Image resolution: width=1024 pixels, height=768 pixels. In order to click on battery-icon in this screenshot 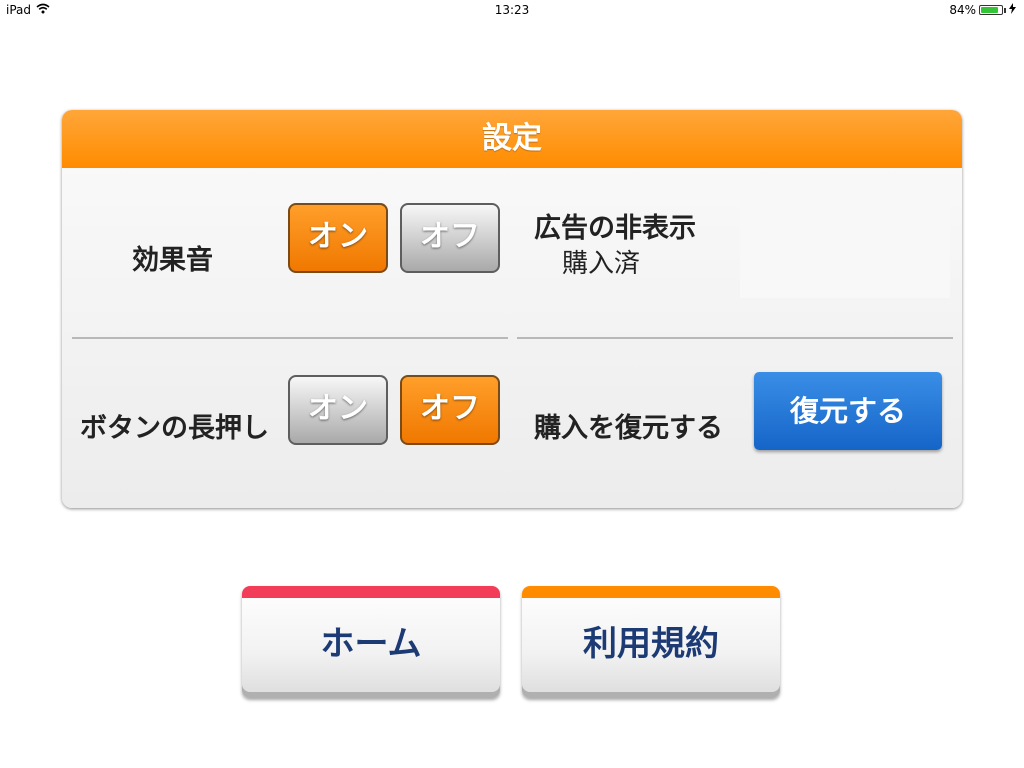, I will do `click(991, 10)`.